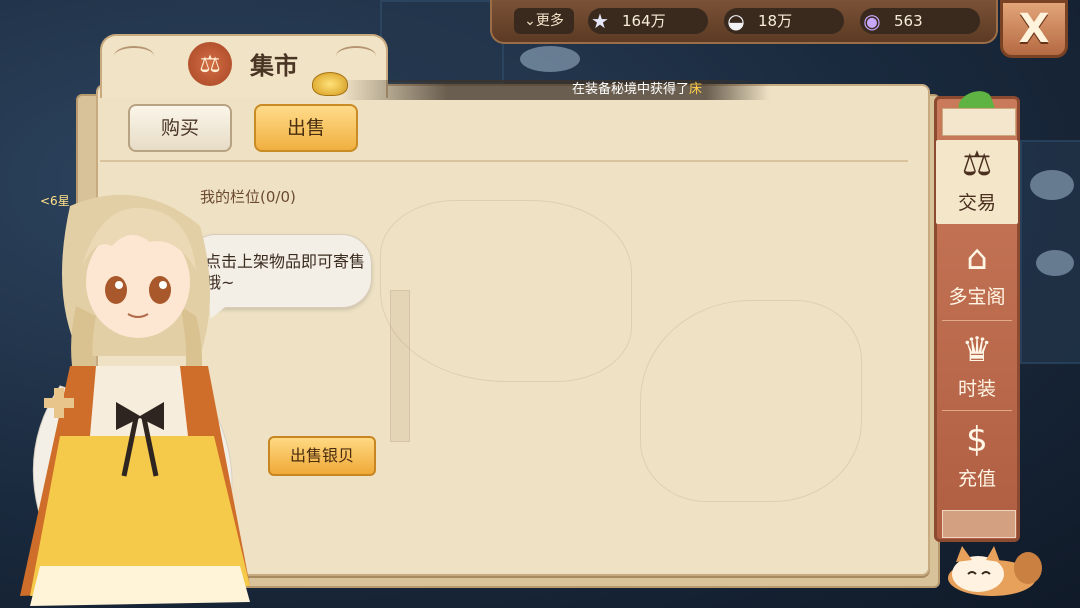  What do you see at coordinates (530, 21) in the screenshot?
I see `chevron-down-icon: ⌄` at bounding box center [530, 21].